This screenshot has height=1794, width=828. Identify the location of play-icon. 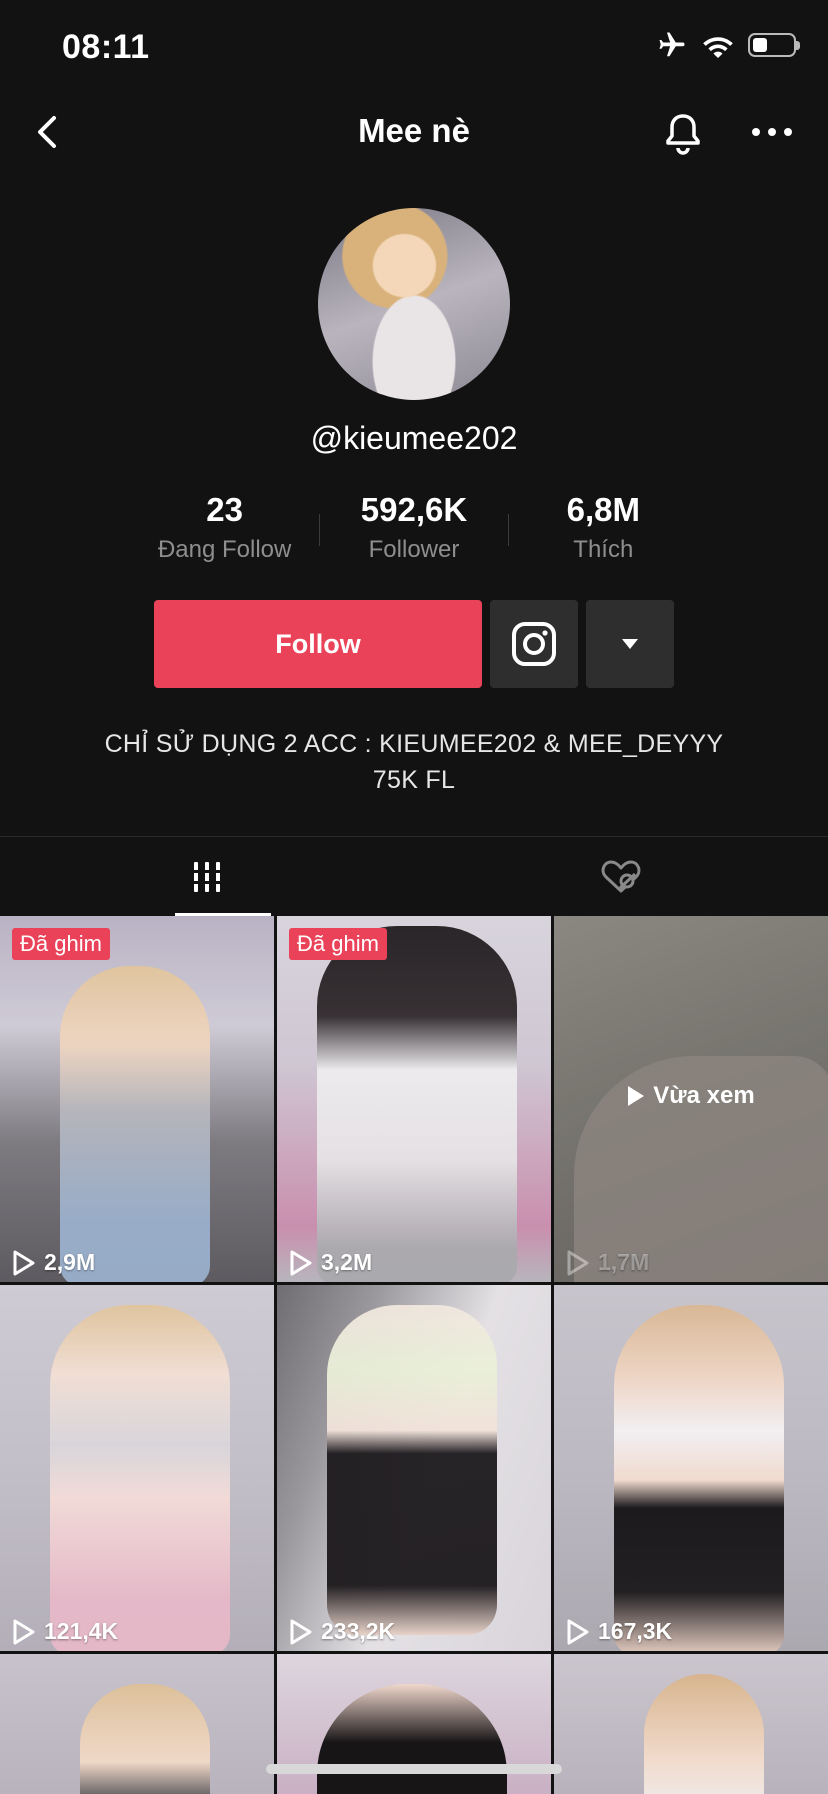
(636, 1096).